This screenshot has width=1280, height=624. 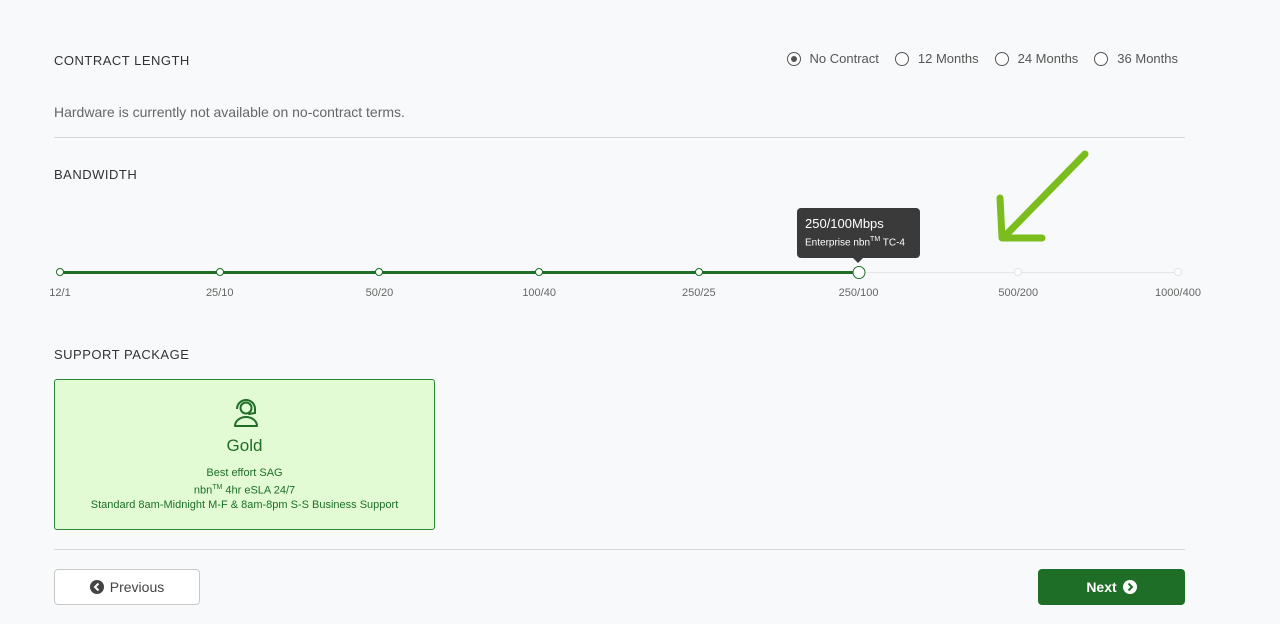 What do you see at coordinates (122, 60) in the screenshot?
I see `contract-length-title: CONTRACT LENGTH` at bounding box center [122, 60].